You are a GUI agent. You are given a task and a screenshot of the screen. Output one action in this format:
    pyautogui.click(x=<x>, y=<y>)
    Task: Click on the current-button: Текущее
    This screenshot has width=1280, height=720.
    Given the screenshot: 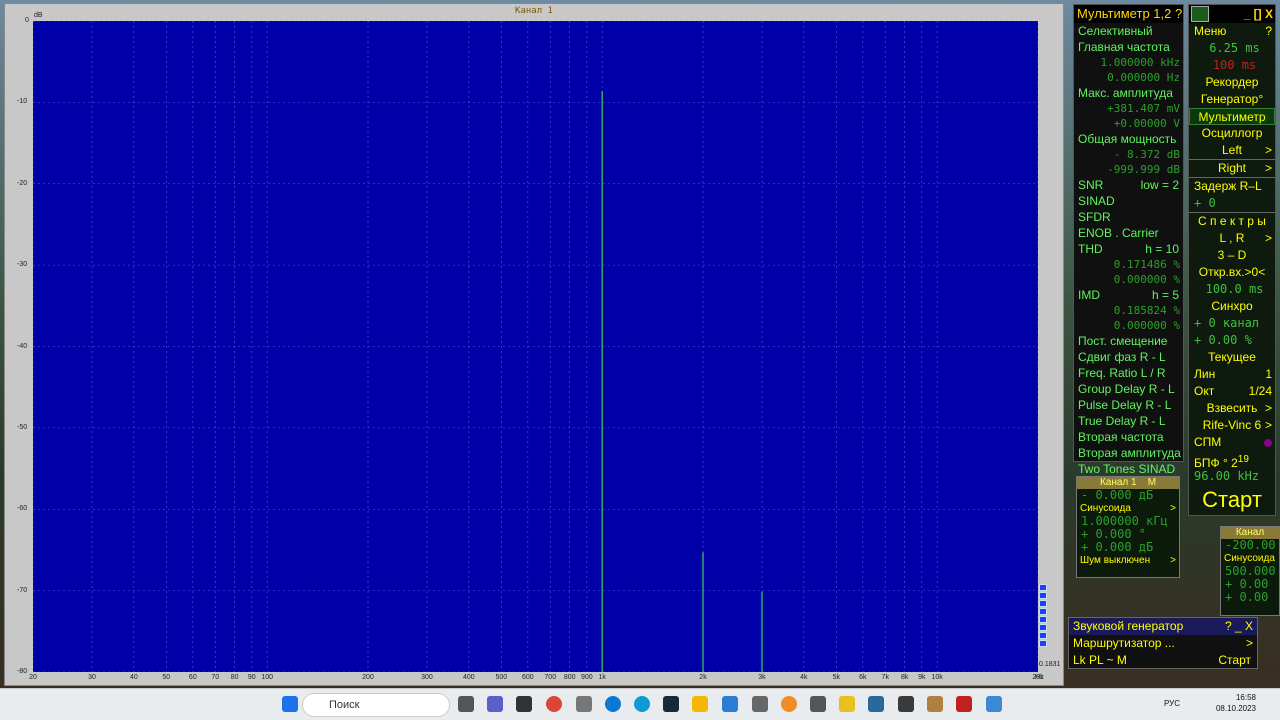 What is the action you would take?
    pyautogui.click(x=1232, y=357)
    